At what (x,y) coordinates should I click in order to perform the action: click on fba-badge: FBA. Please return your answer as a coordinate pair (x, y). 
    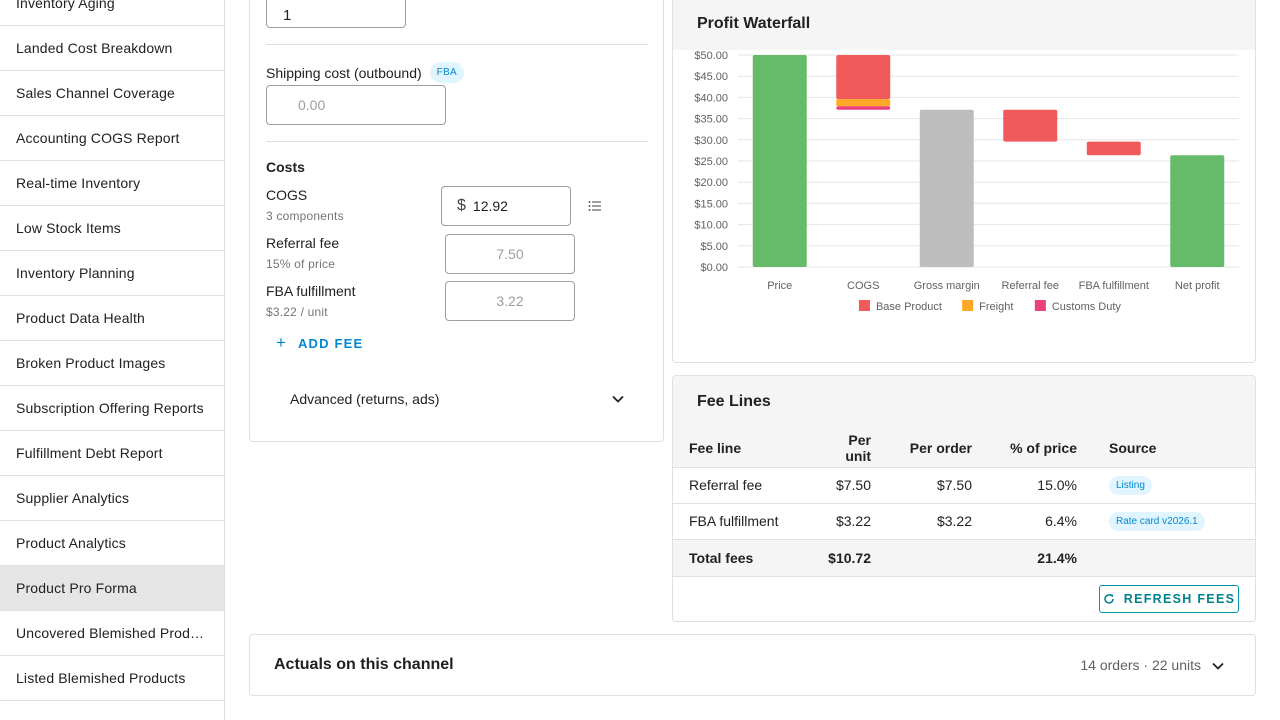
    Looking at the image, I should click on (447, 72).